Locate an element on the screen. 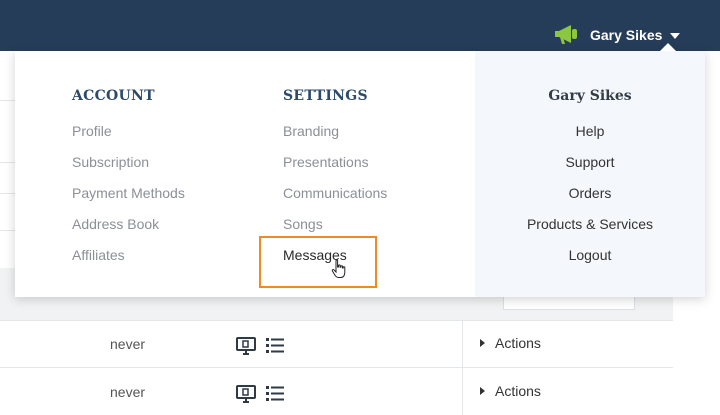 The height and width of the screenshot is (415, 720). menu-item-orders: Orders is located at coordinates (590, 199).